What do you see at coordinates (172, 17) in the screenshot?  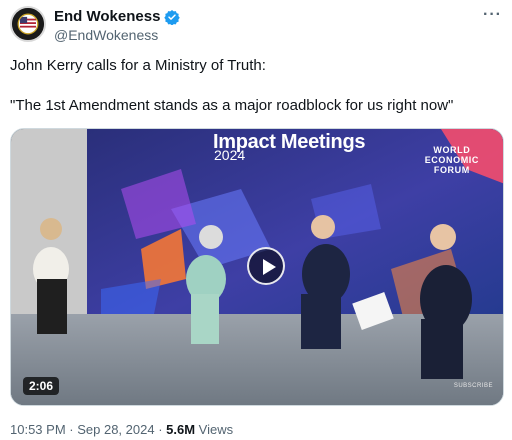 I see `verified-badge-icon` at bounding box center [172, 17].